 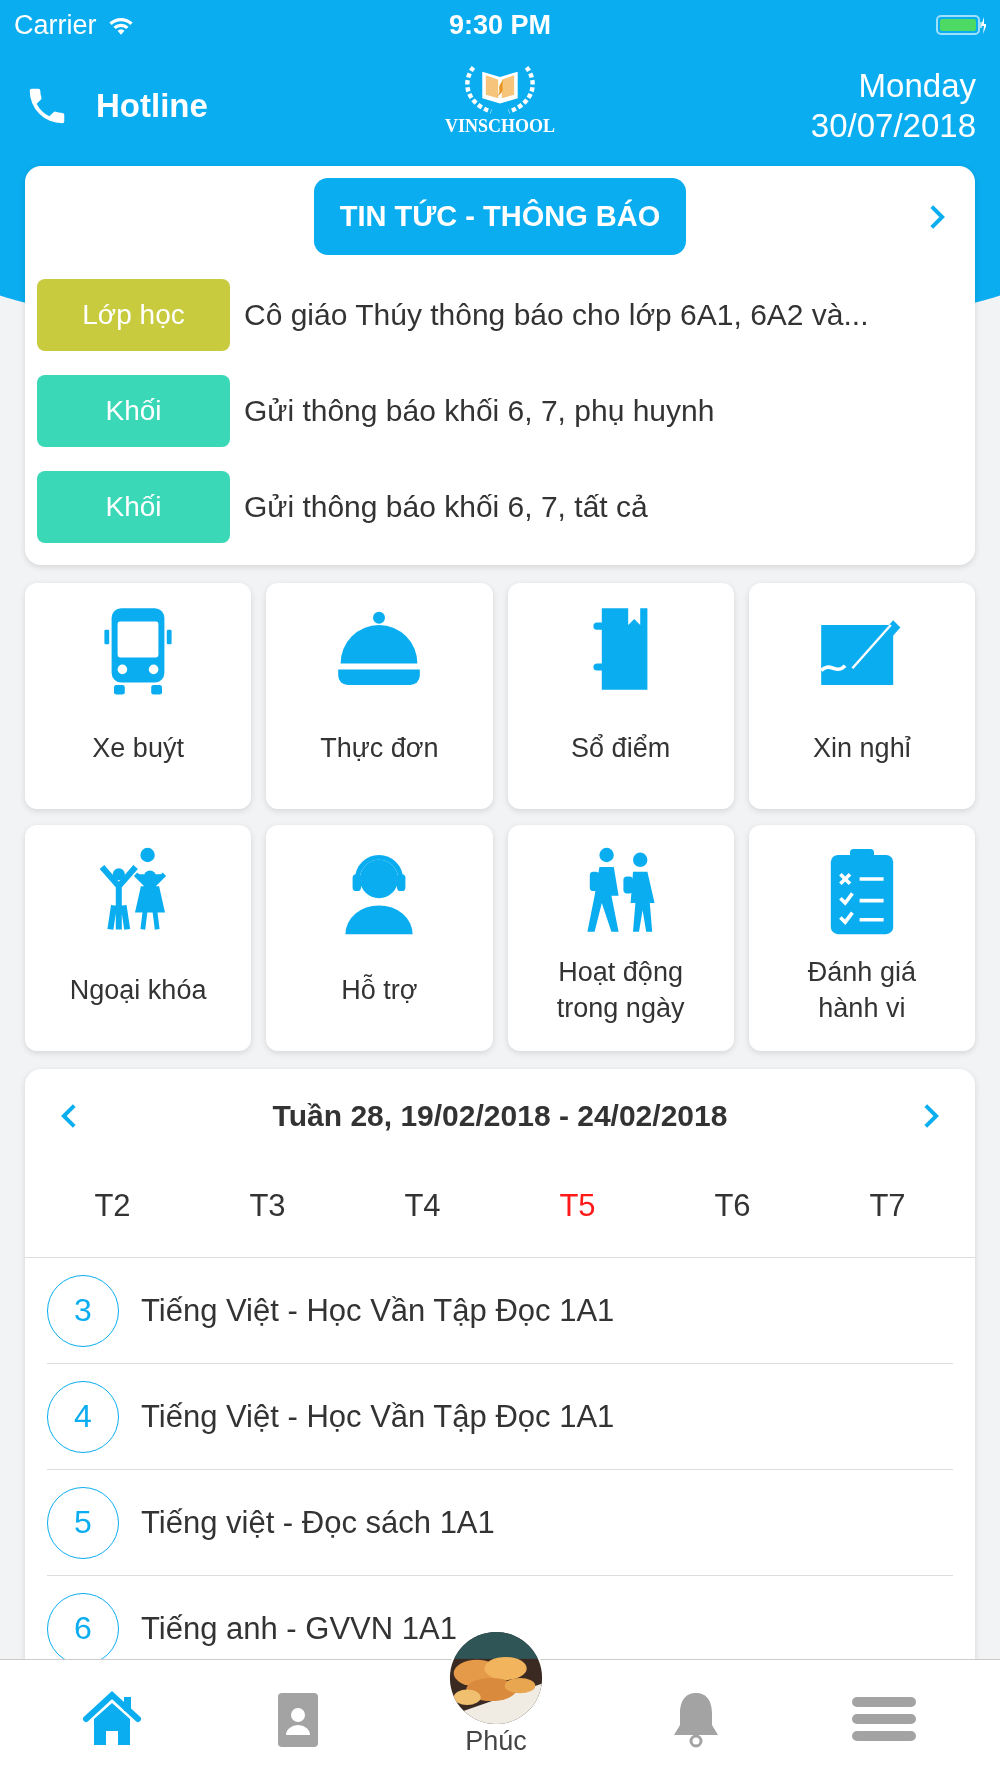 I want to click on day-tab: T2, so click(x=112, y=1206).